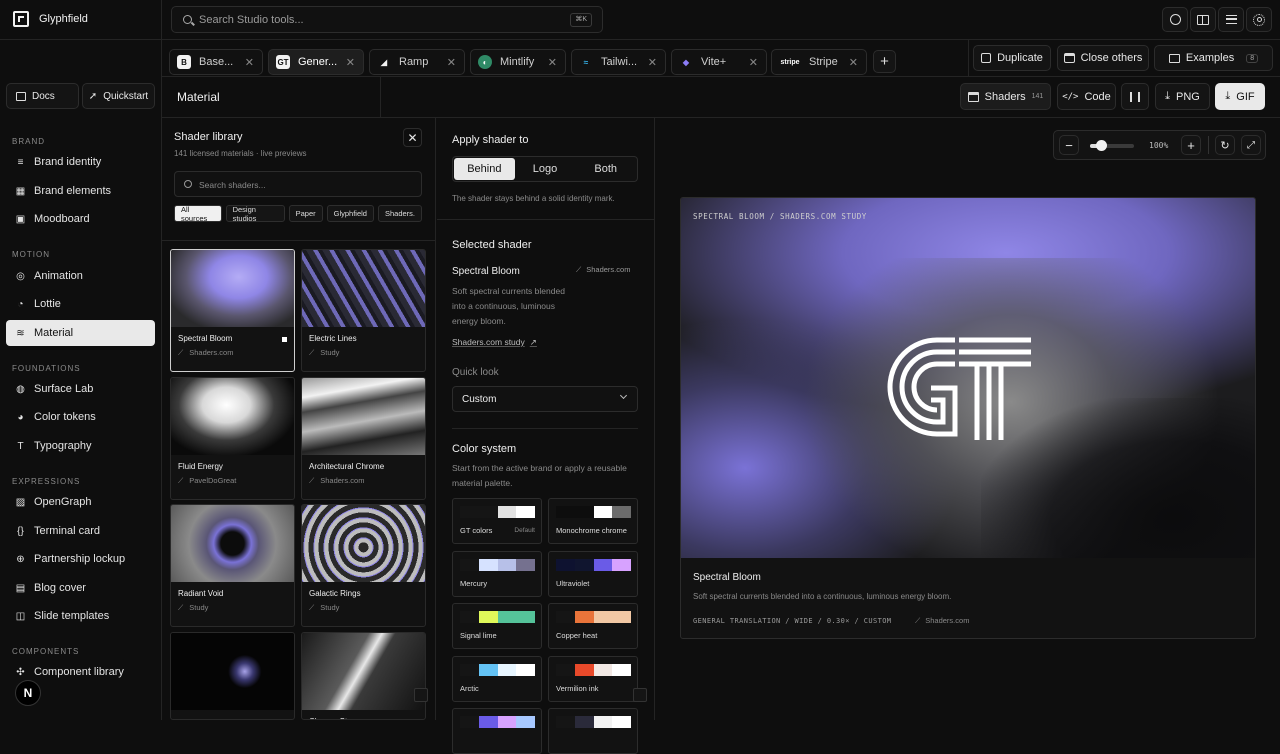 The image size is (1280, 754). I want to click on palette-swatch: Monochrome chrome, so click(593, 521).